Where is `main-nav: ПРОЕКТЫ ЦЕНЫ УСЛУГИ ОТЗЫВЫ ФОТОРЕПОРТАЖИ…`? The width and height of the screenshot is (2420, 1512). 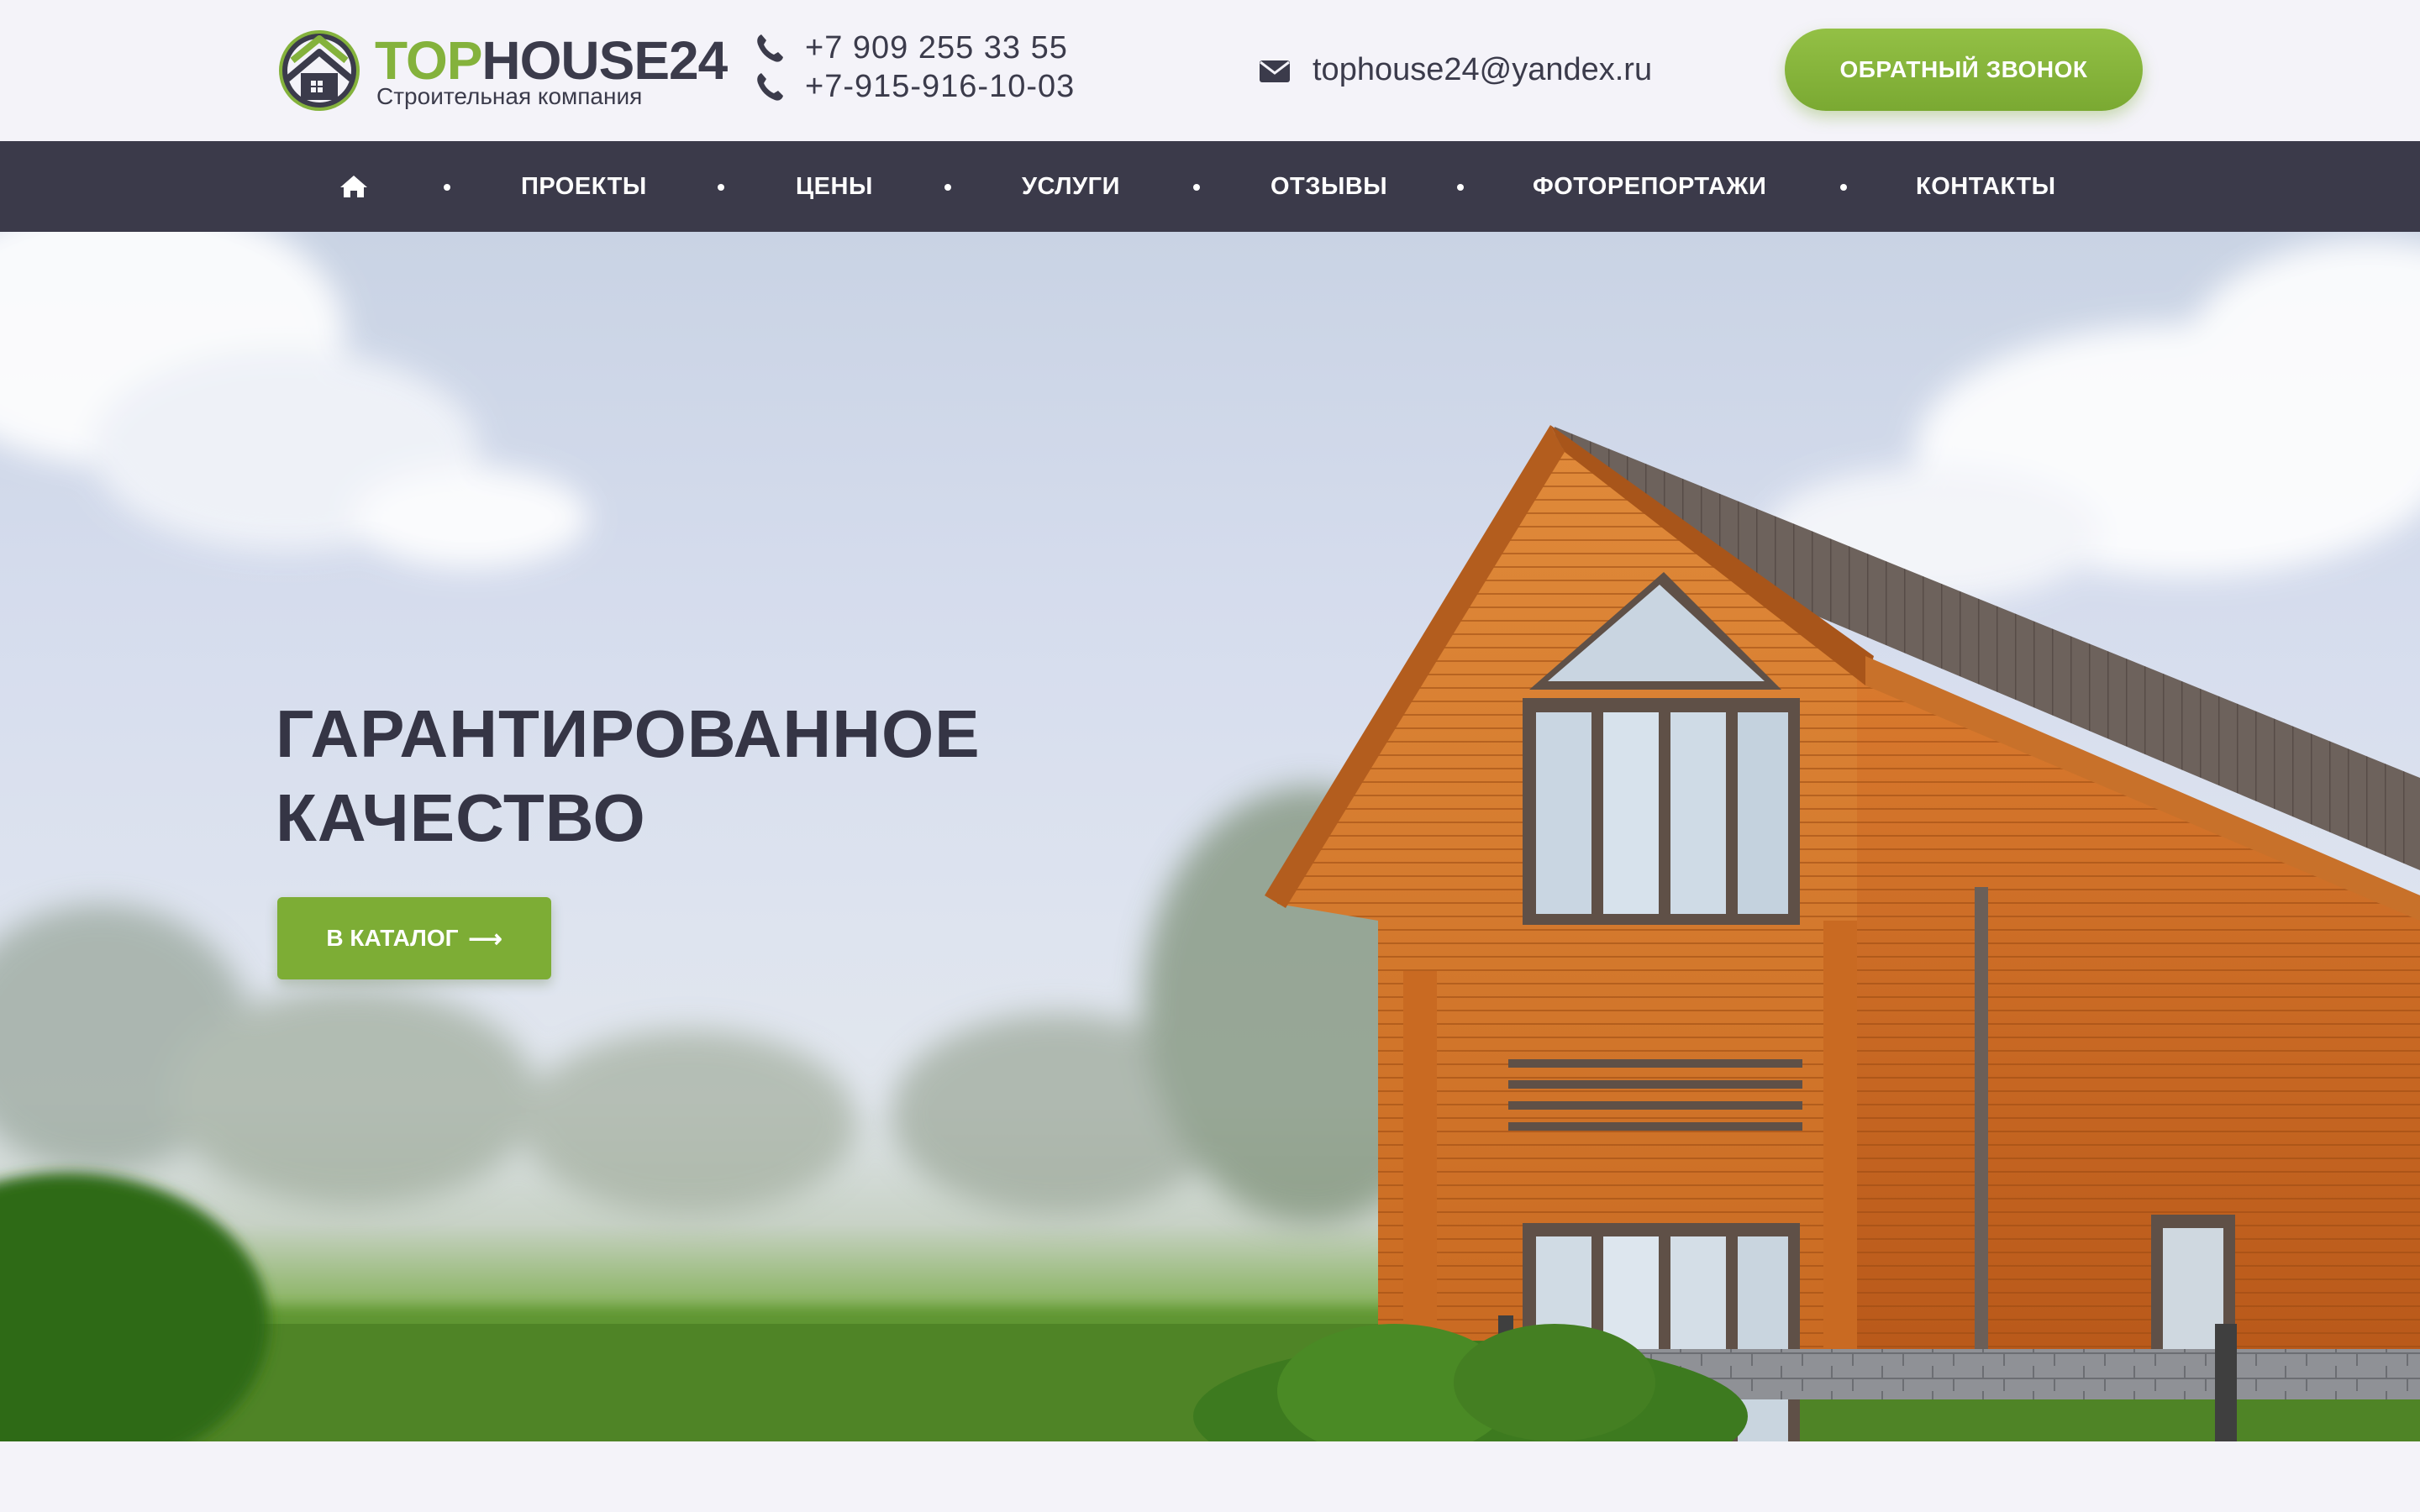 main-nav: ПРОЕКТЫ ЦЕНЫ УСЛУГИ ОТЗЫВЫ ФОТОРЕПОРТАЖИ… is located at coordinates (1210, 186).